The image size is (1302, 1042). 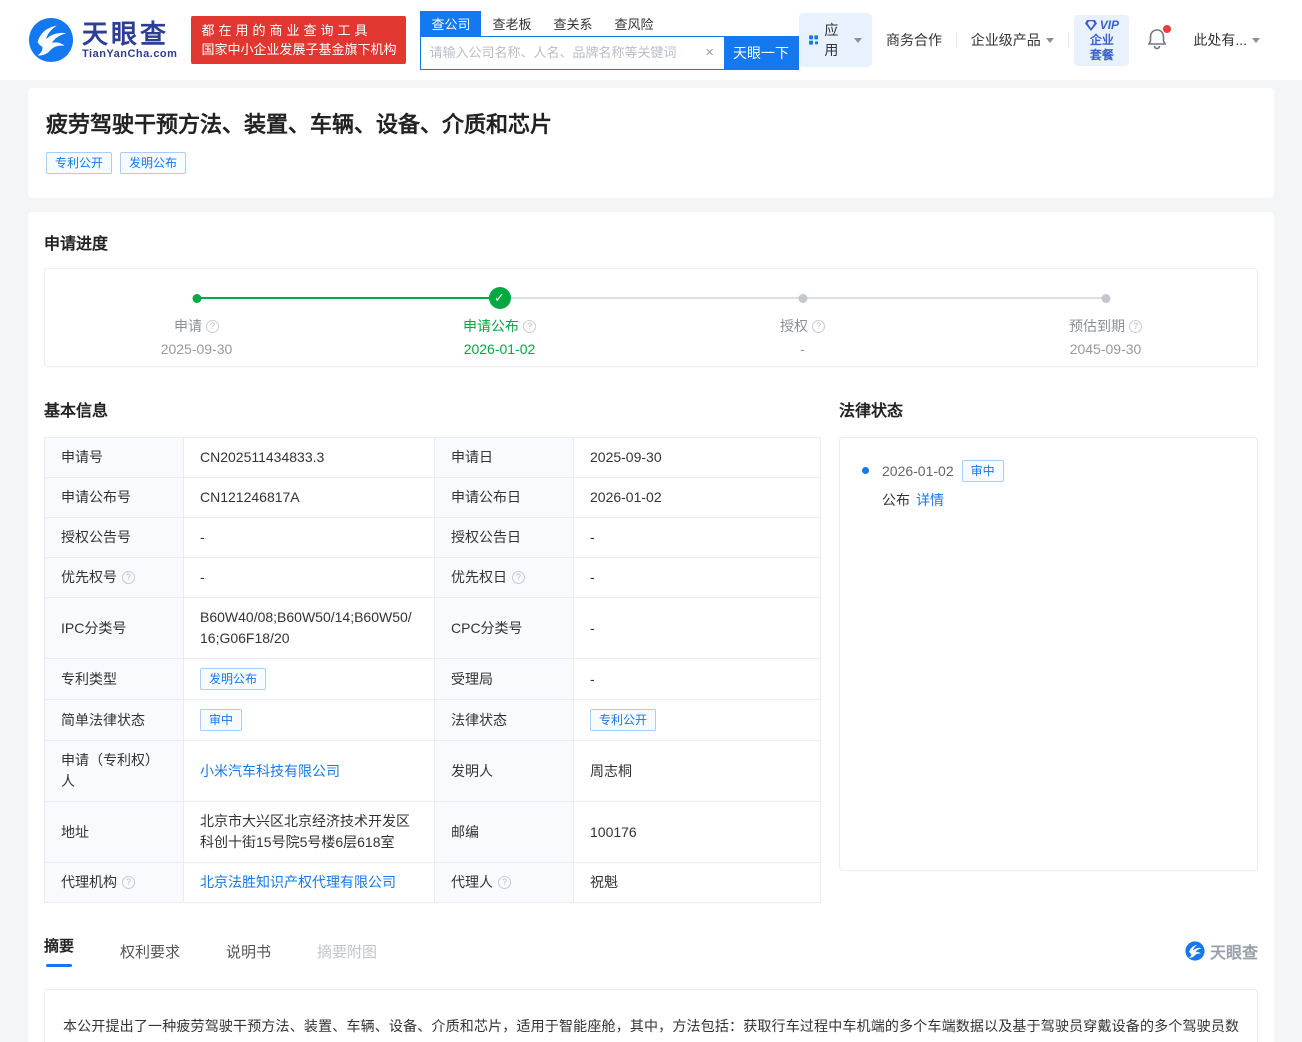 I want to click on patent-status-tag: 专利公开, so click(x=79, y=163).